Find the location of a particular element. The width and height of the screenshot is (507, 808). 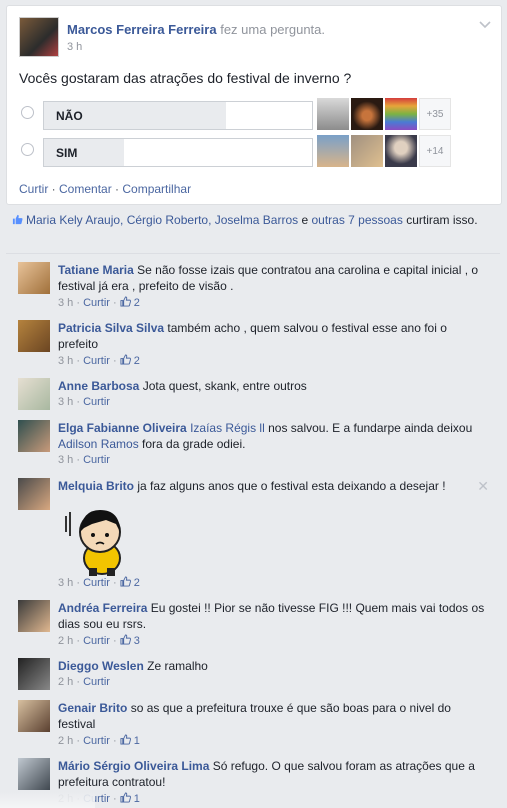

author-avatar is located at coordinates (39, 37).